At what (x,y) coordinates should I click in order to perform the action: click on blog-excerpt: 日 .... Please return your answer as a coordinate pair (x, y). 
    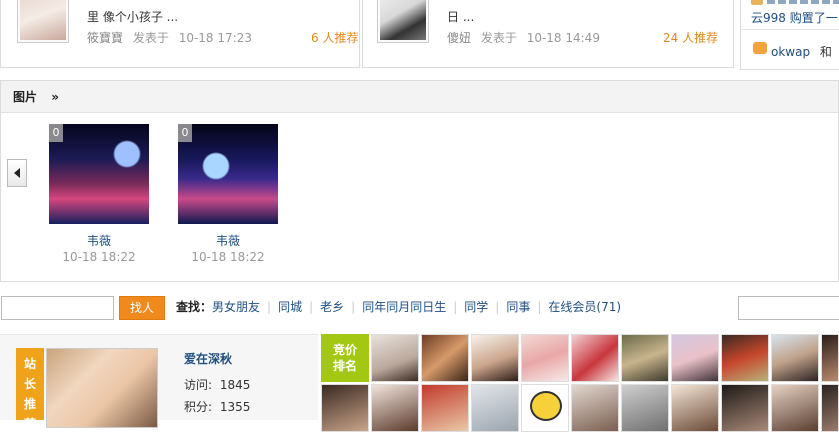
    Looking at the image, I should click on (460, 16).